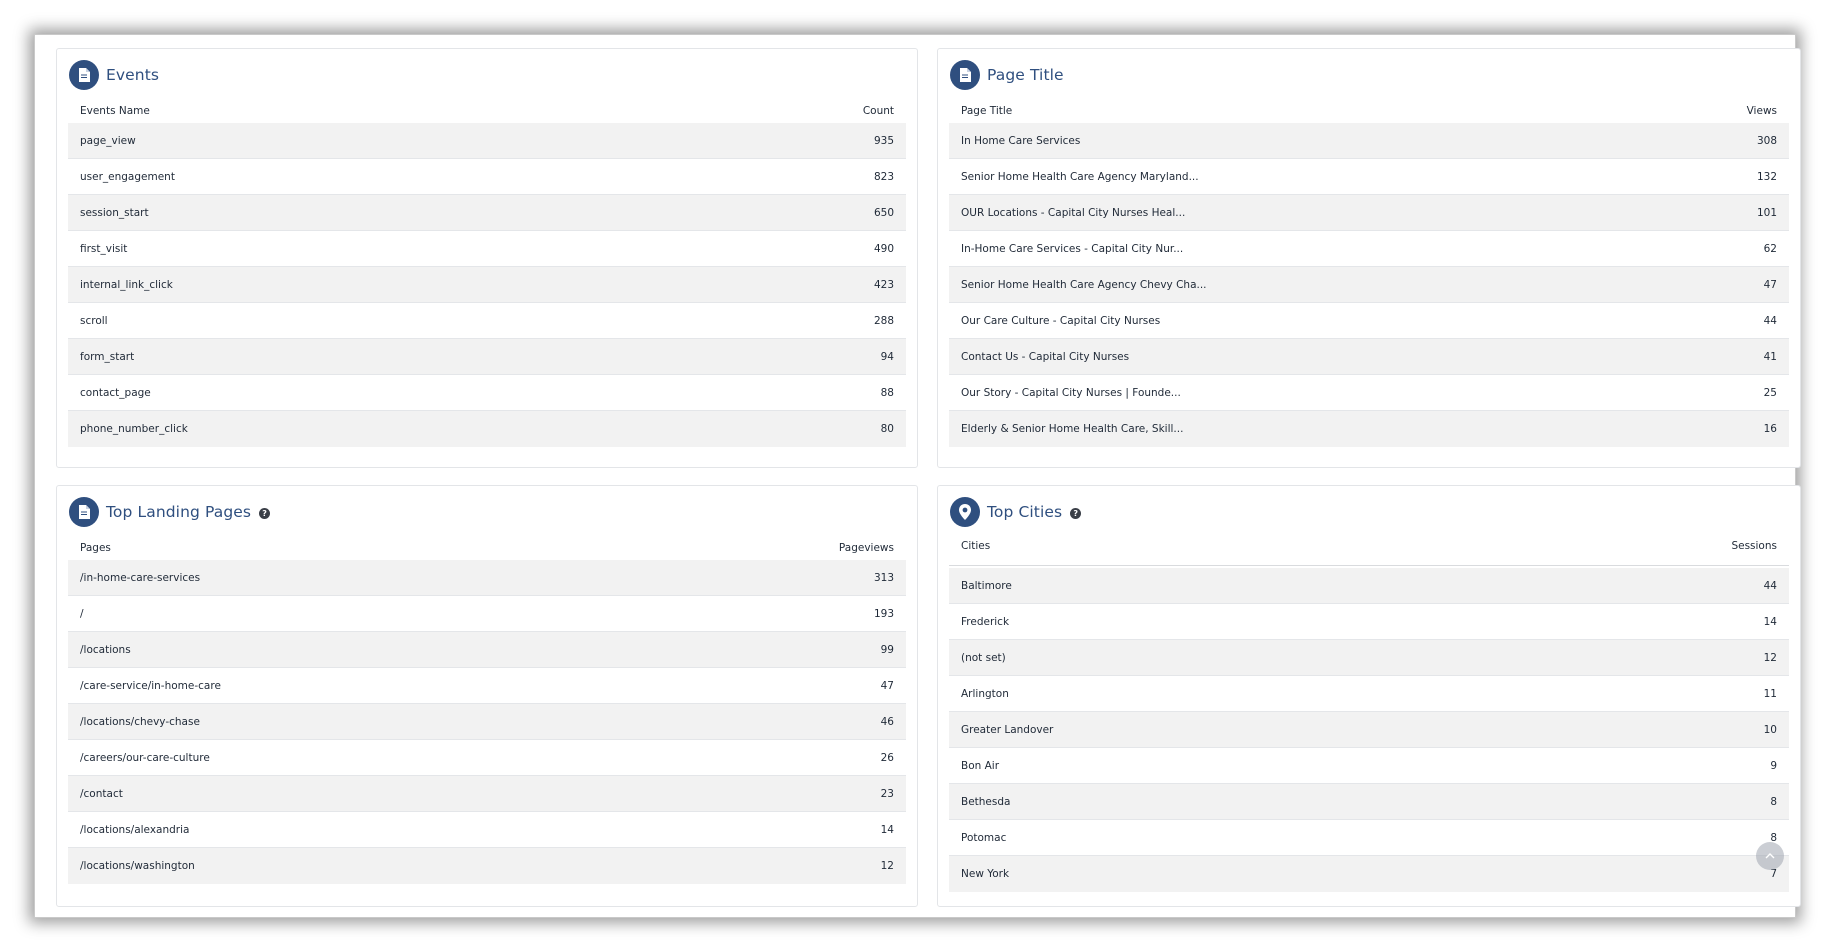  I want to click on row-label: form_start, so click(107, 356).